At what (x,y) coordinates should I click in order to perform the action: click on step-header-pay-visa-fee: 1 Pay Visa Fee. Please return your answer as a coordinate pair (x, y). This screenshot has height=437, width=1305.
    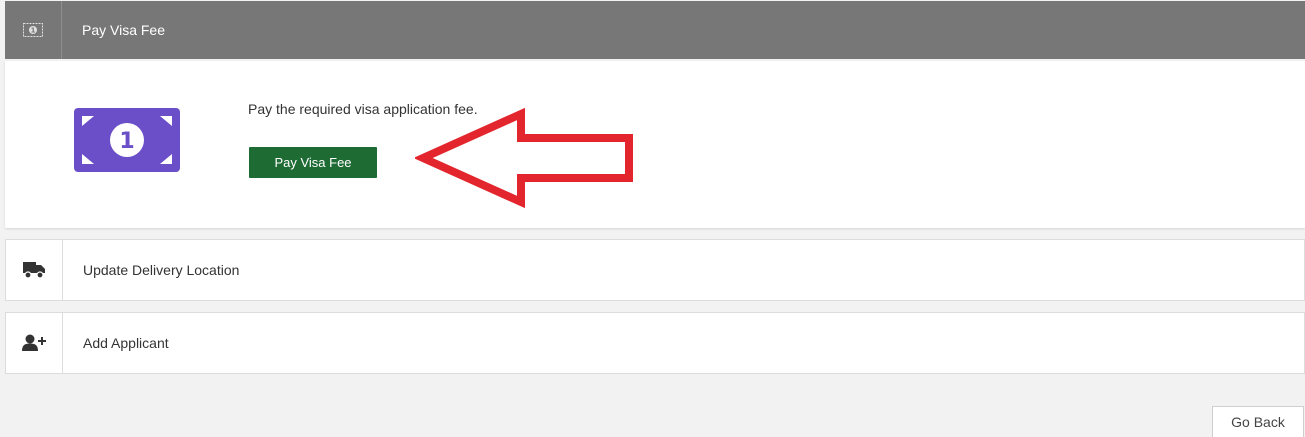
    Looking at the image, I should click on (655, 30).